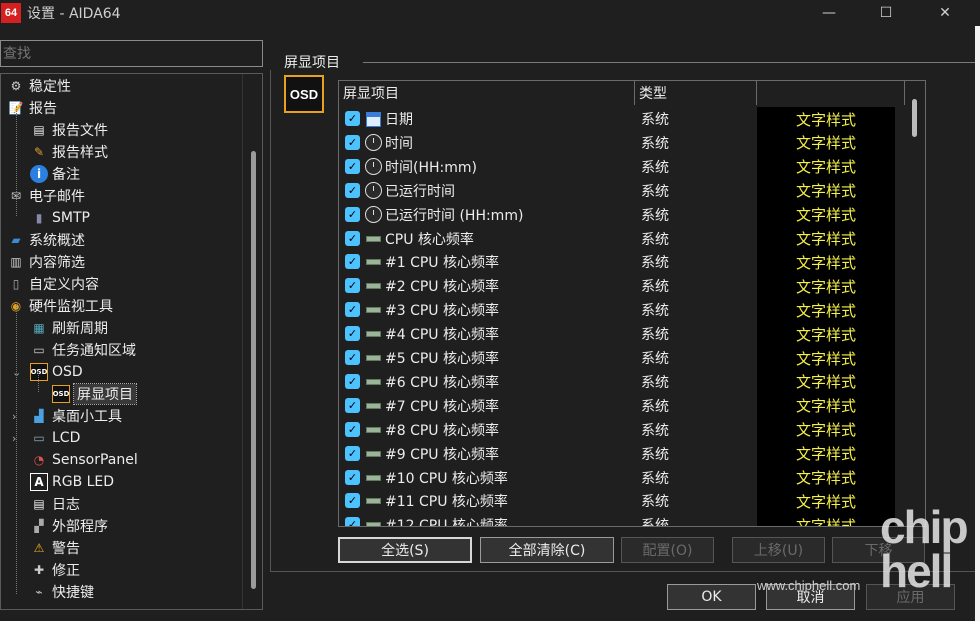 Image resolution: width=980 pixels, height=621 pixels. Describe the element at coordinates (18, 372) in the screenshot. I see `tree-expander-icon: ⌄` at that location.